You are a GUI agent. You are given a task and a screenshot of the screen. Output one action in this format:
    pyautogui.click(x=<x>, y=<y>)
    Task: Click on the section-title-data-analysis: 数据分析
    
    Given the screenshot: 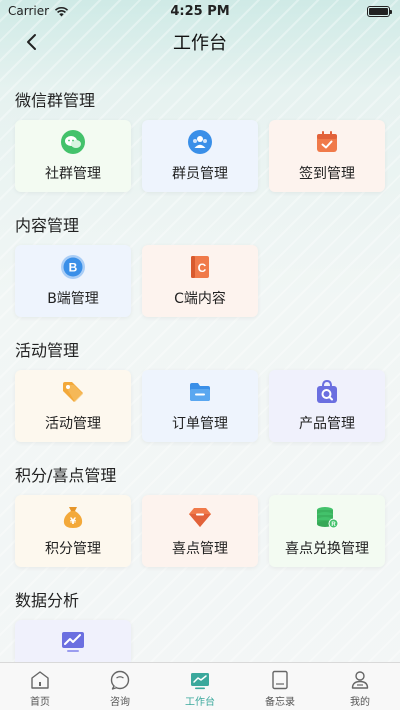 What is the action you would take?
    pyautogui.click(x=47, y=600)
    